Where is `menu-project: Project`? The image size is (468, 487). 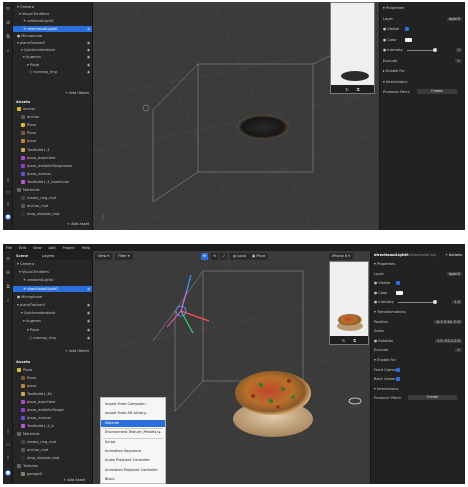
menu-project: Project is located at coordinates (68, 248).